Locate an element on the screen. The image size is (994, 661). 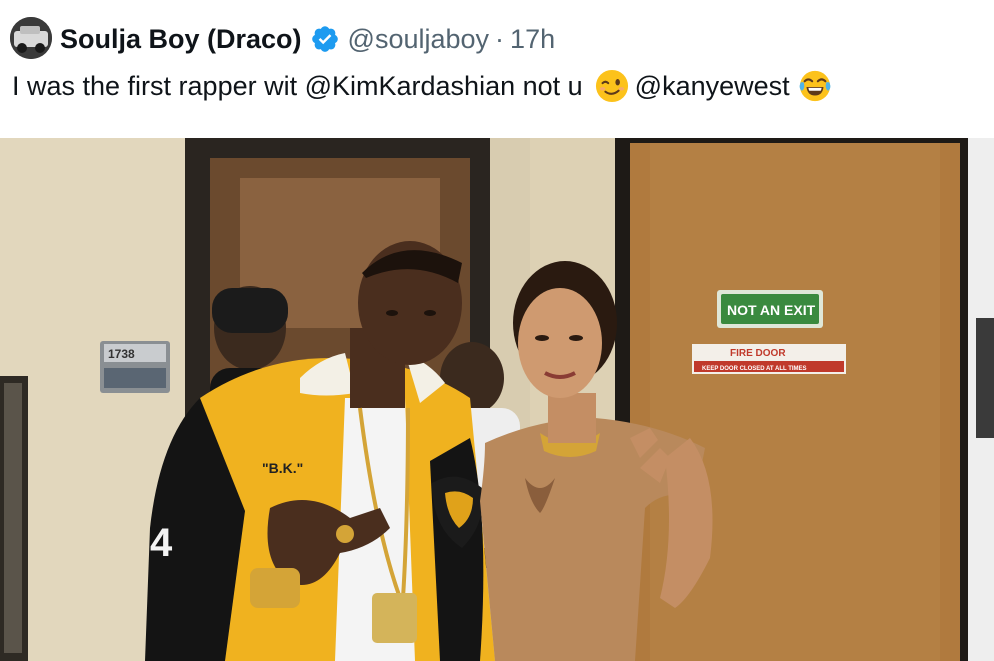
verified-badge-icon is located at coordinates (324, 39).